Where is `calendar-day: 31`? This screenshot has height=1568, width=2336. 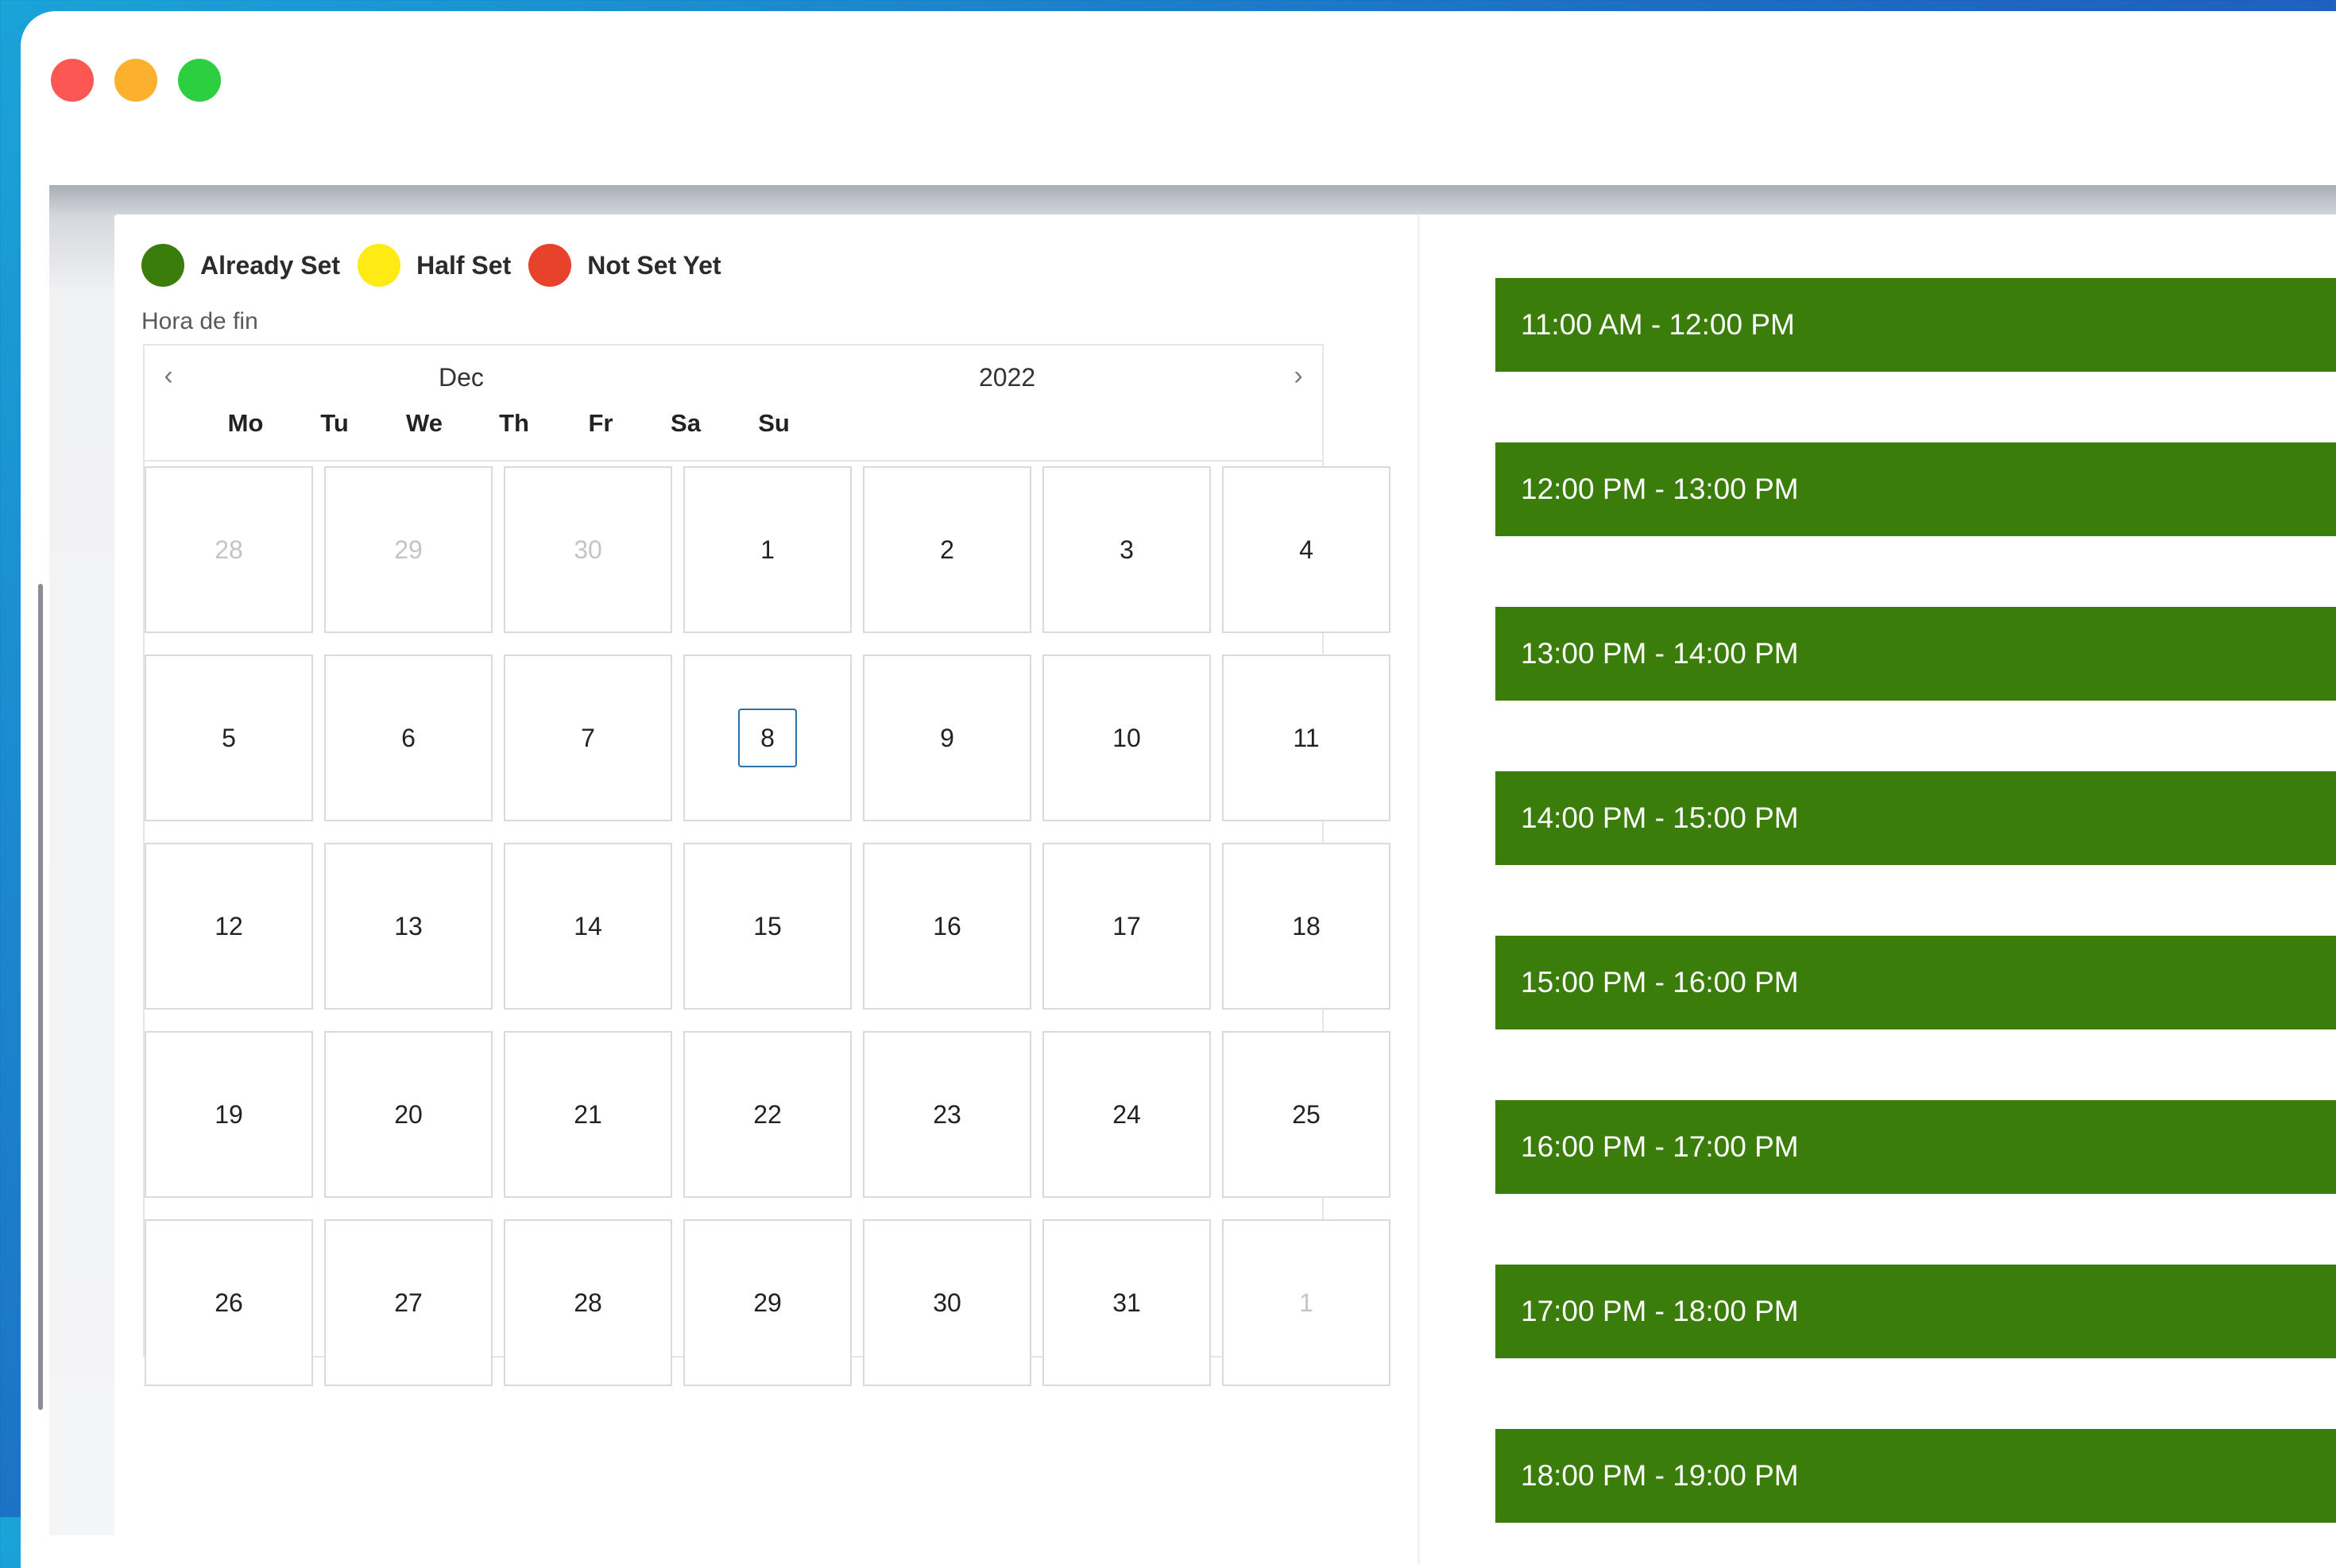 calendar-day: 31 is located at coordinates (1126, 1302).